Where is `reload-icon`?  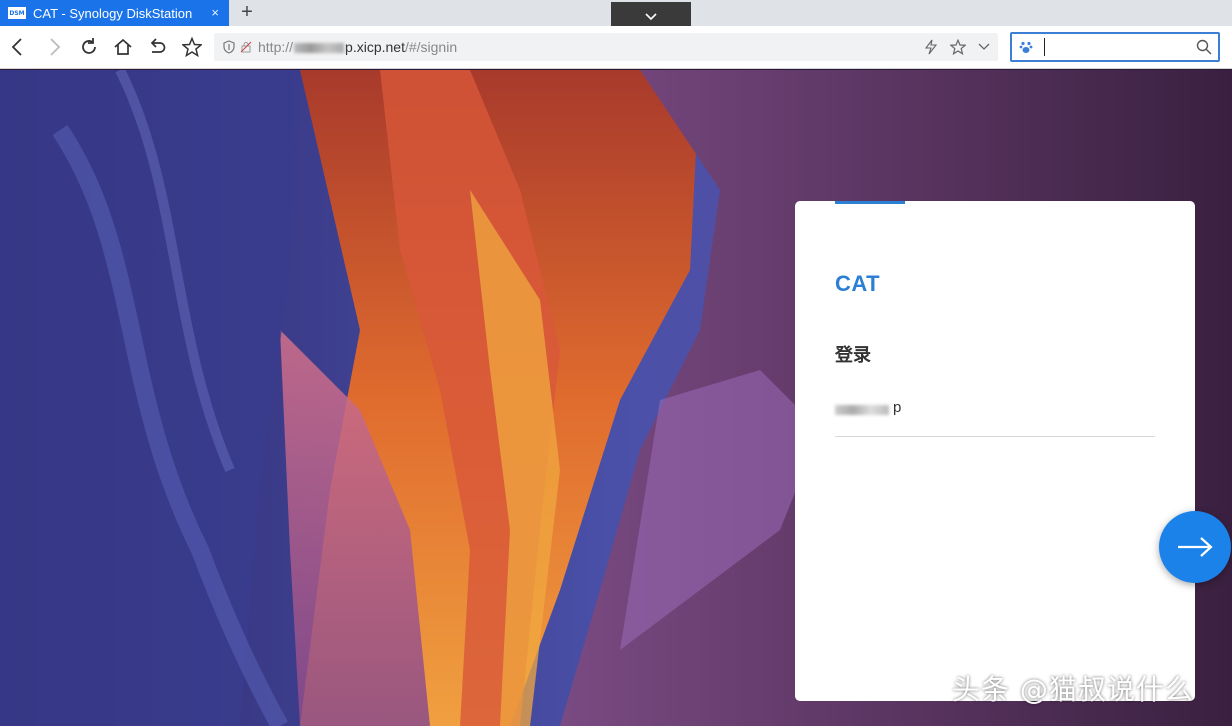 reload-icon is located at coordinates (89, 46).